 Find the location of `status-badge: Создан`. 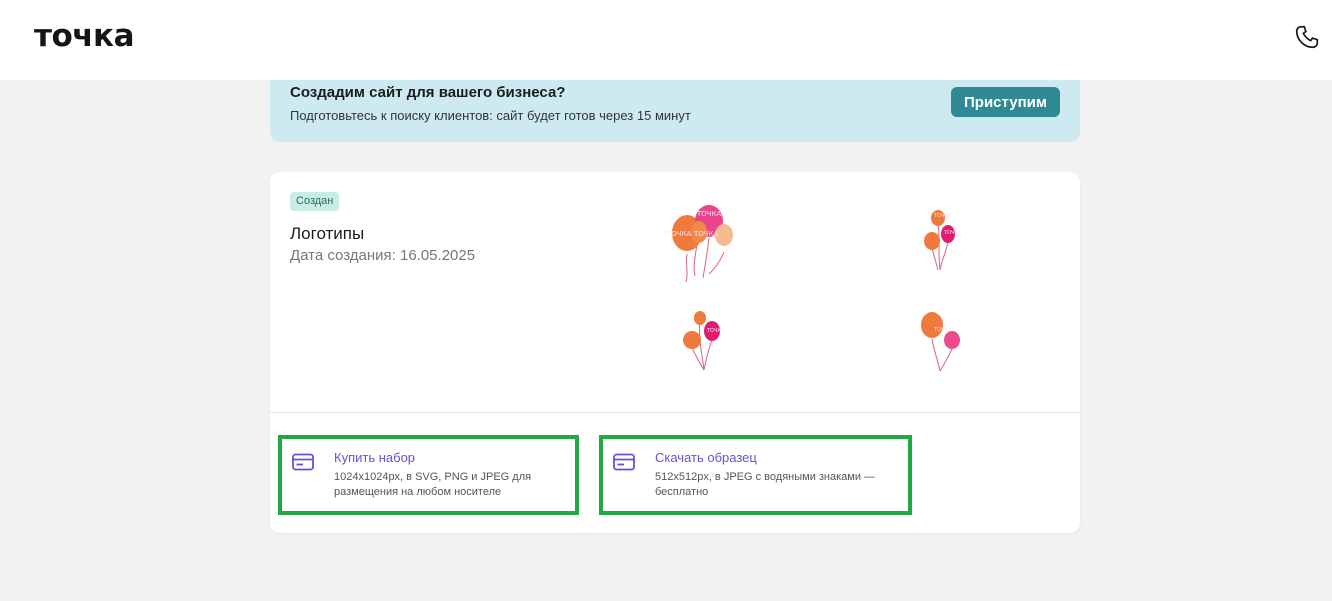

status-badge: Создан is located at coordinates (315, 201).